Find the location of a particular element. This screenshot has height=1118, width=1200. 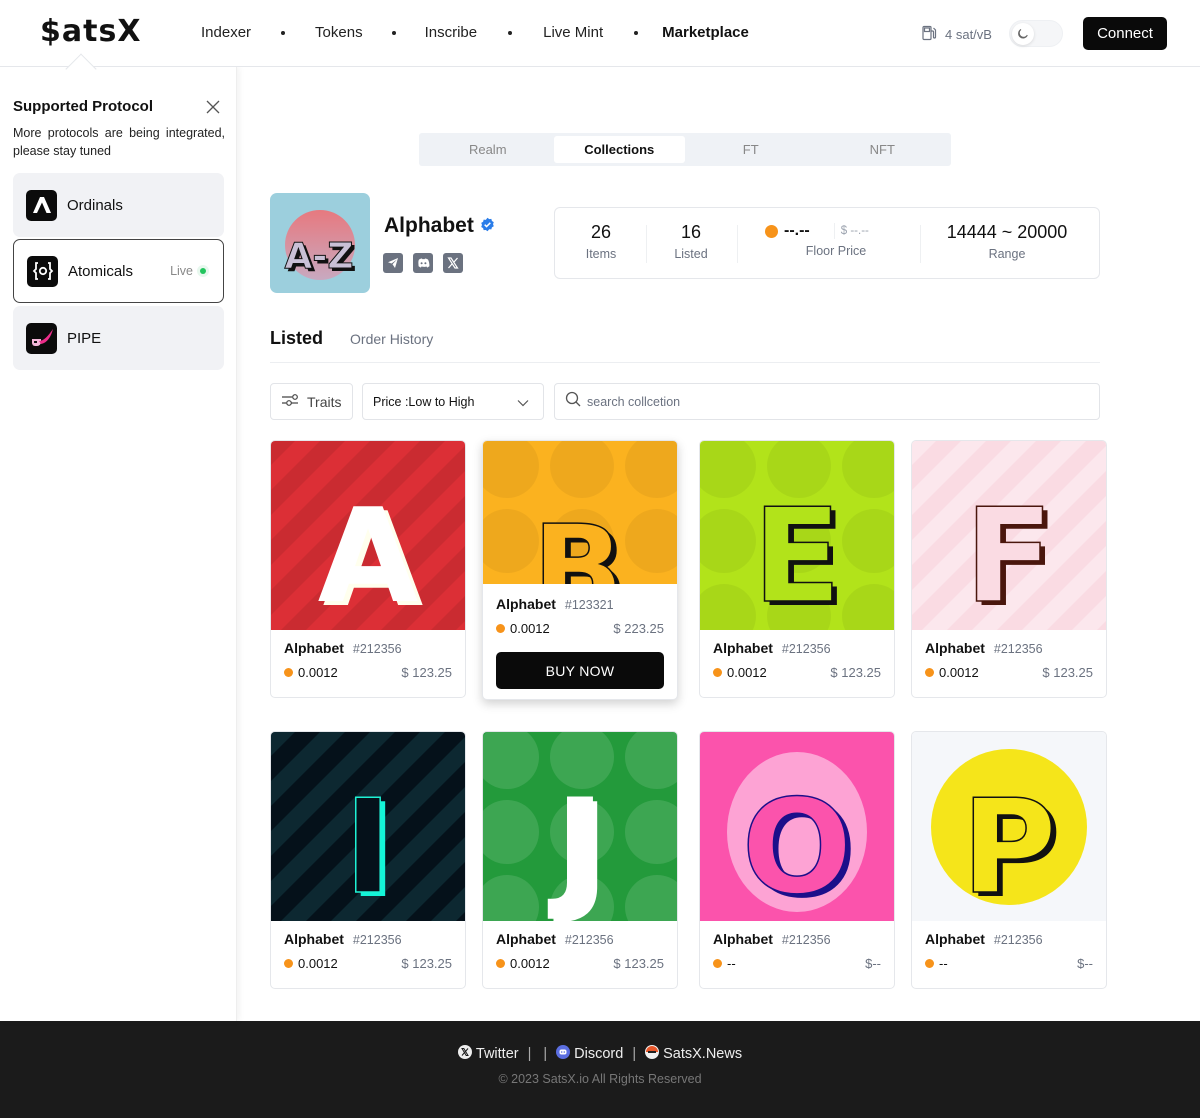

nft-price-usd: $ 123.25 is located at coordinates (426, 963).